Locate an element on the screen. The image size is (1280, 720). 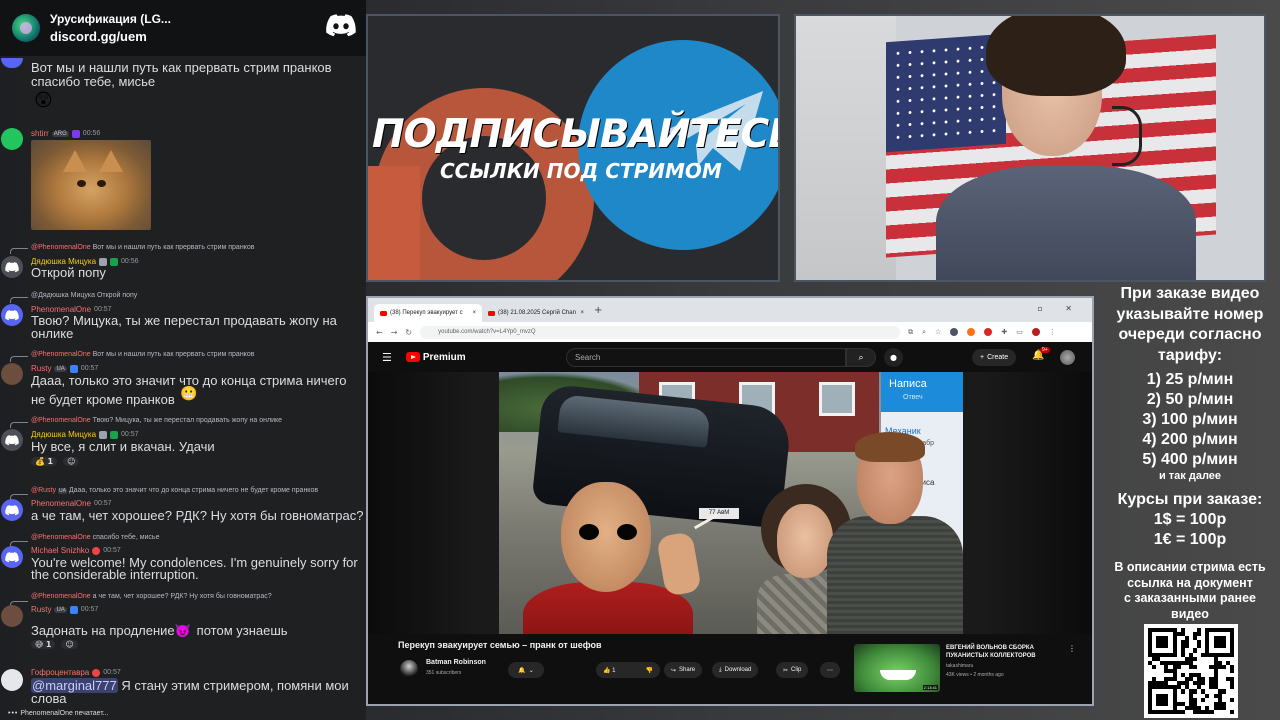
youtube-logo: Premium is located at coordinates (435, 357).